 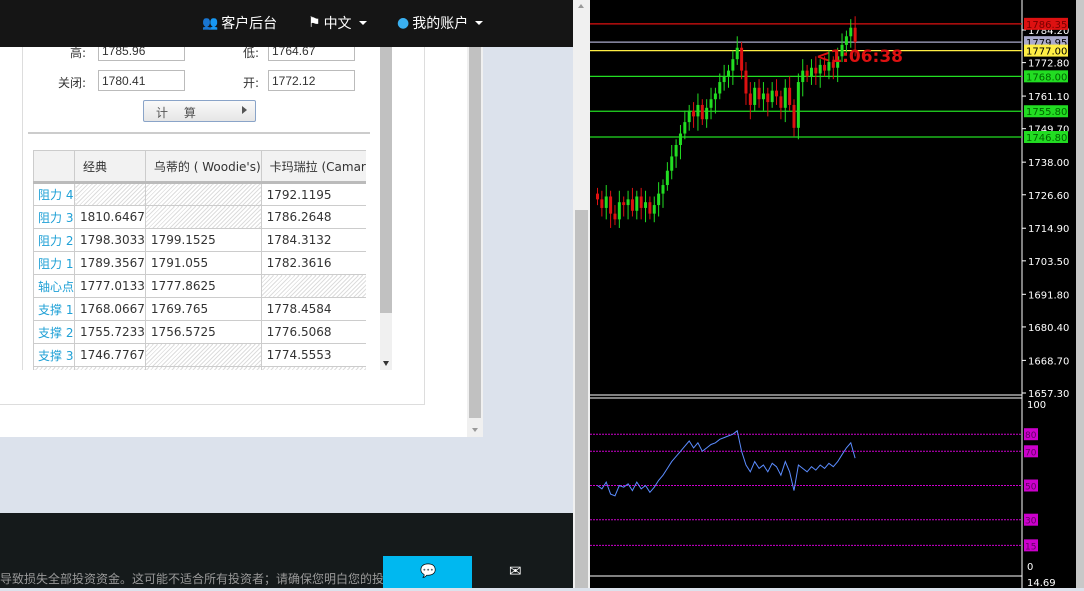 What do you see at coordinates (1048, 394) in the screenshot?
I see `price-tick-label: 1657.30` at bounding box center [1048, 394].